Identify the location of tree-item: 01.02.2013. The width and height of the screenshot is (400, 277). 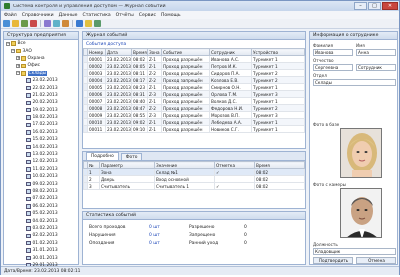
(42, 243).